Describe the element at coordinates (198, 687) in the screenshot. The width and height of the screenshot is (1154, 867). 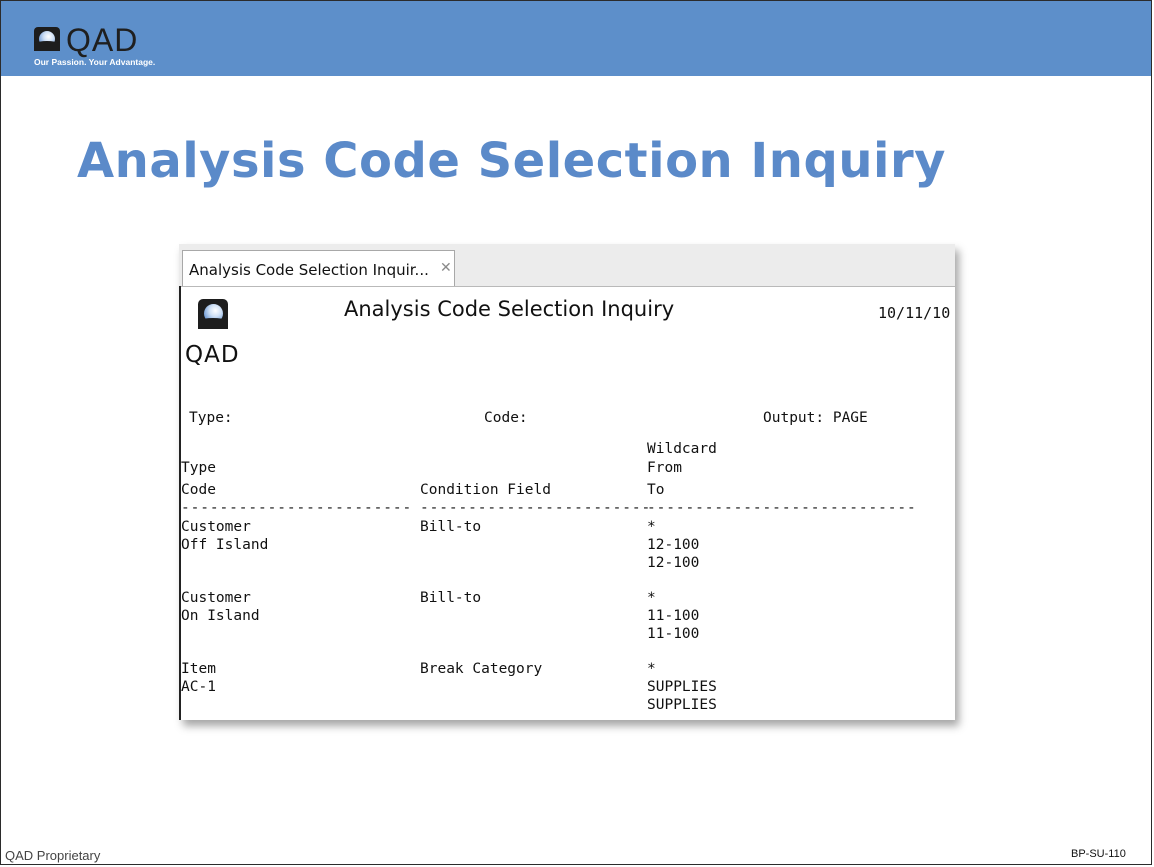
I see `row-3-code: AC-1` at that location.